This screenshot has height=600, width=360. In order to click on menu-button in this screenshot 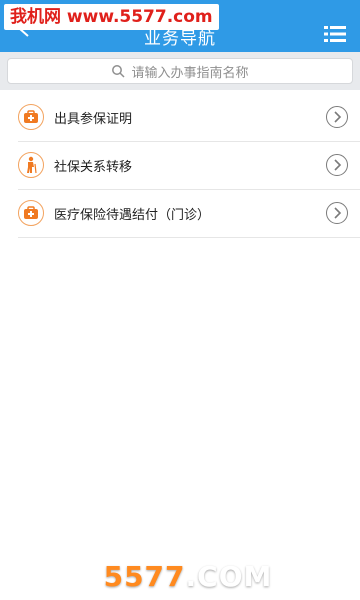, I will do `click(335, 34)`.